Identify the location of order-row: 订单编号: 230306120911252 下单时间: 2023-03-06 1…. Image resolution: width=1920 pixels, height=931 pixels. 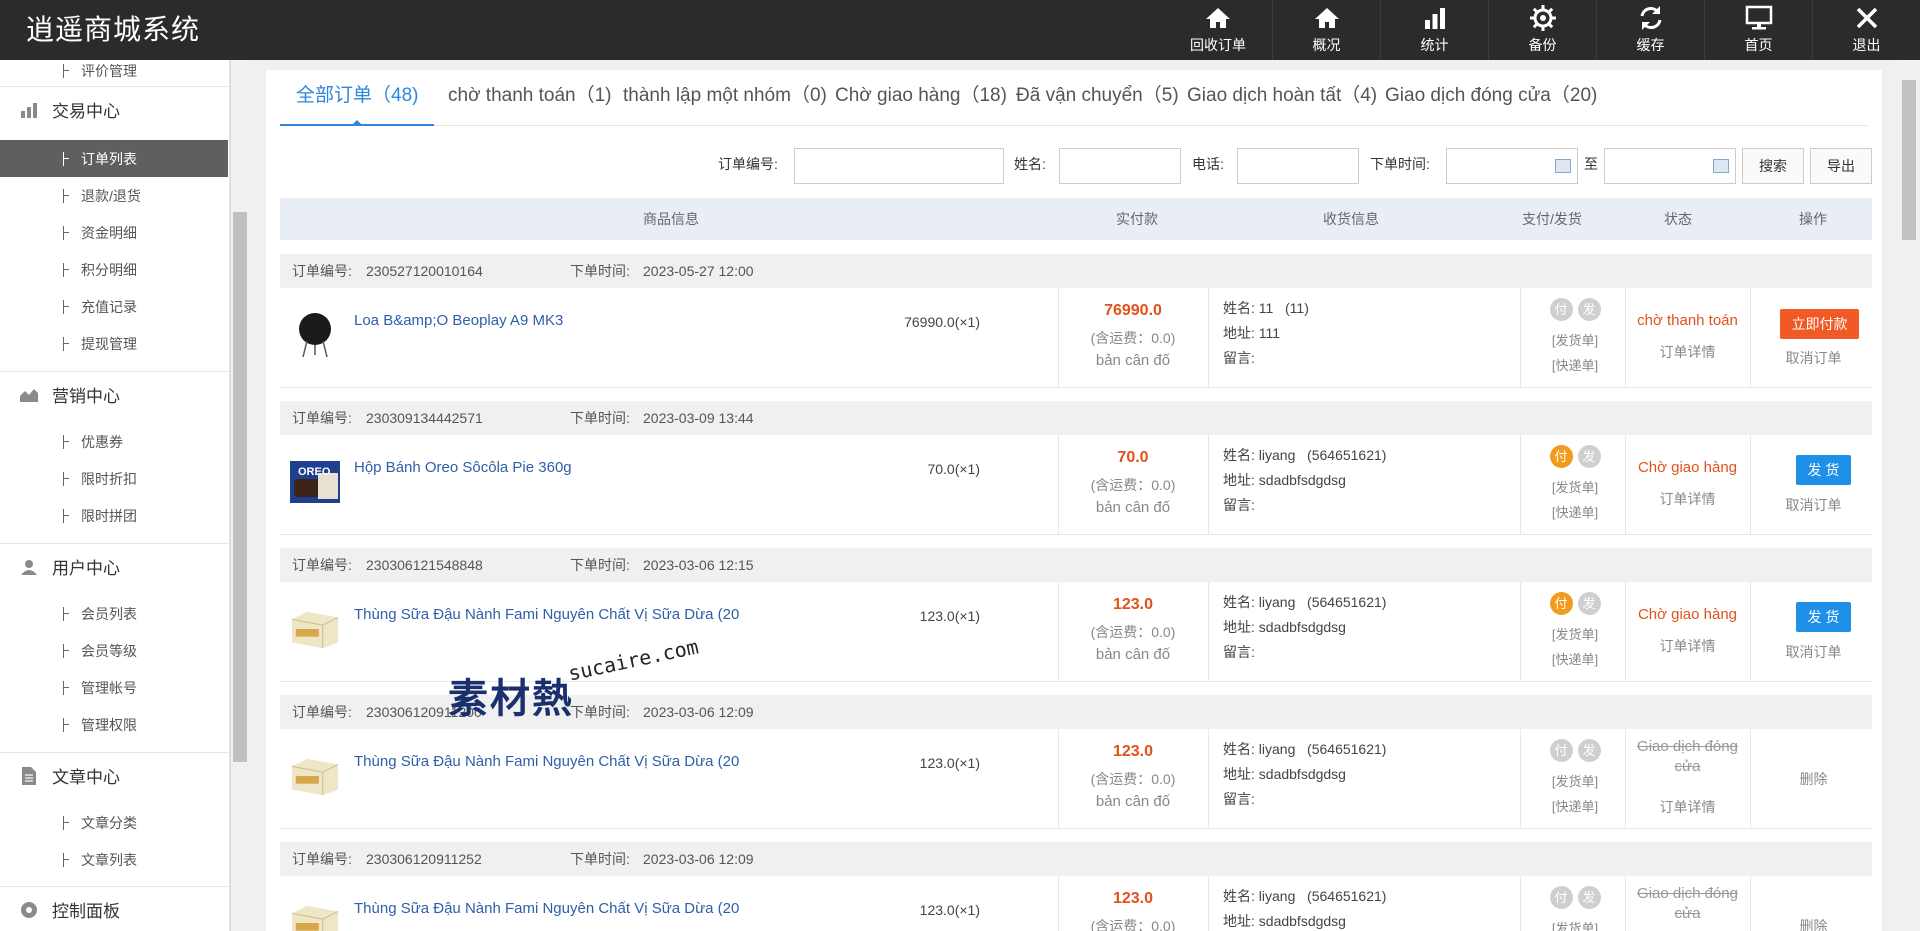
(1076, 886).